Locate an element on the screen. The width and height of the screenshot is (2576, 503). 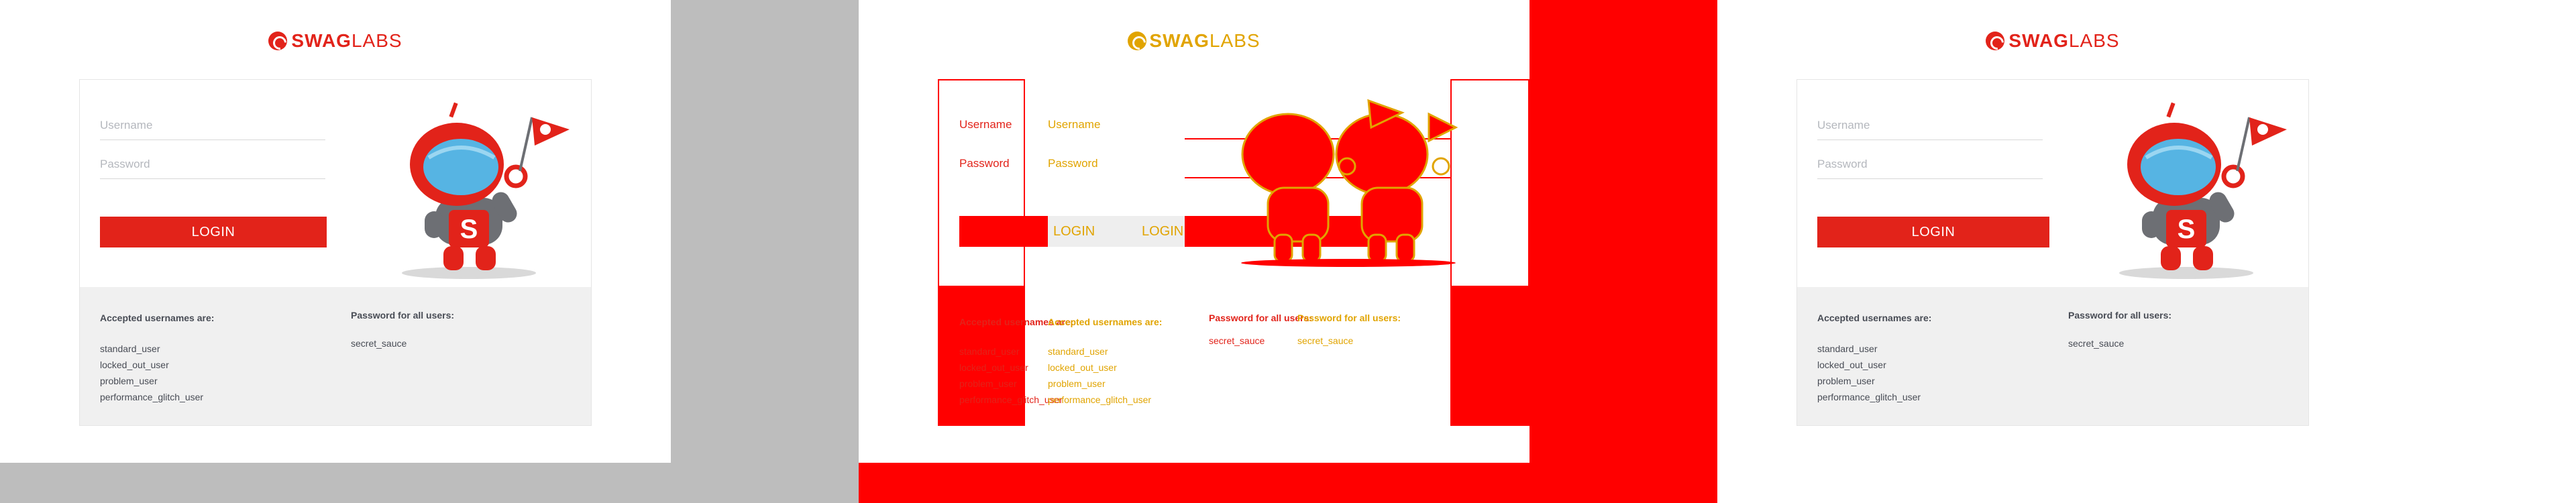
usernames-heading-ghost: Accepted usernames are: is located at coordinates (1105, 322).